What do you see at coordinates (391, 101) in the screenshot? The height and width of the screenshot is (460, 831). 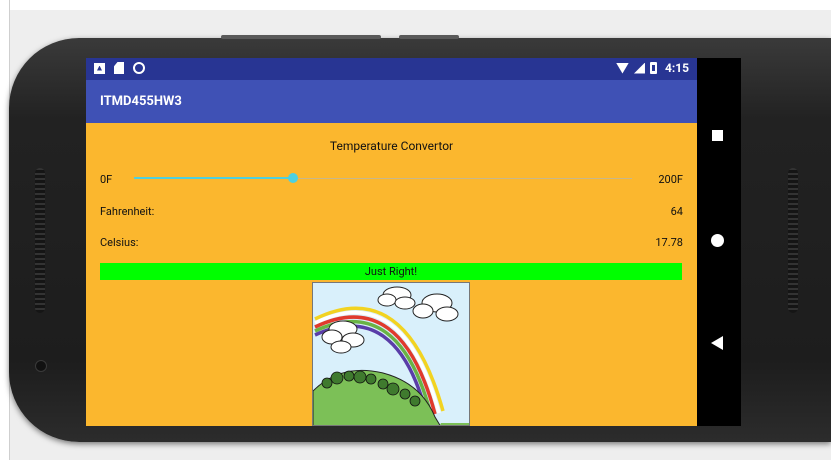 I see `app-bar: ITMD455HW3` at bounding box center [391, 101].